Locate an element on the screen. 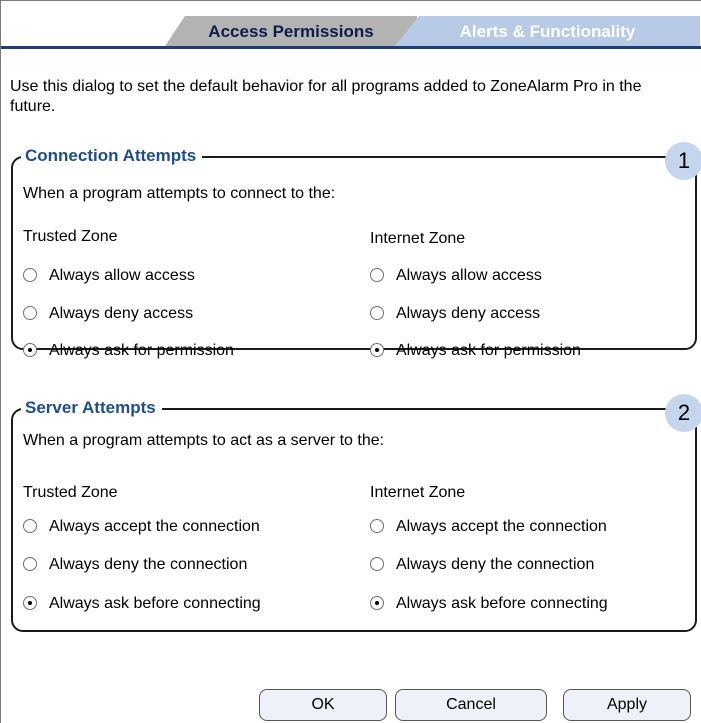  radio-conn-internet-allow: Always allow access is located at coordinates (456, 276).